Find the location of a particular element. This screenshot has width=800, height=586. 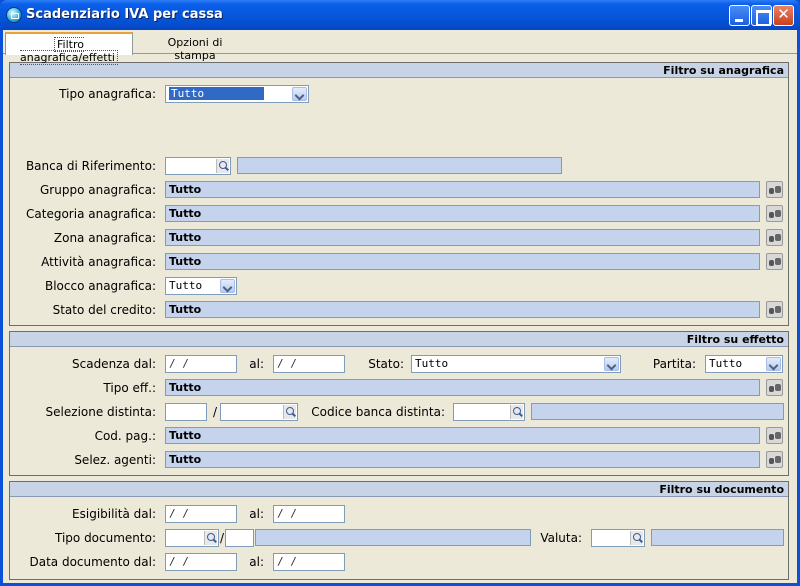

cod-pag-field: Tutto is located at coordinates (462, 435).